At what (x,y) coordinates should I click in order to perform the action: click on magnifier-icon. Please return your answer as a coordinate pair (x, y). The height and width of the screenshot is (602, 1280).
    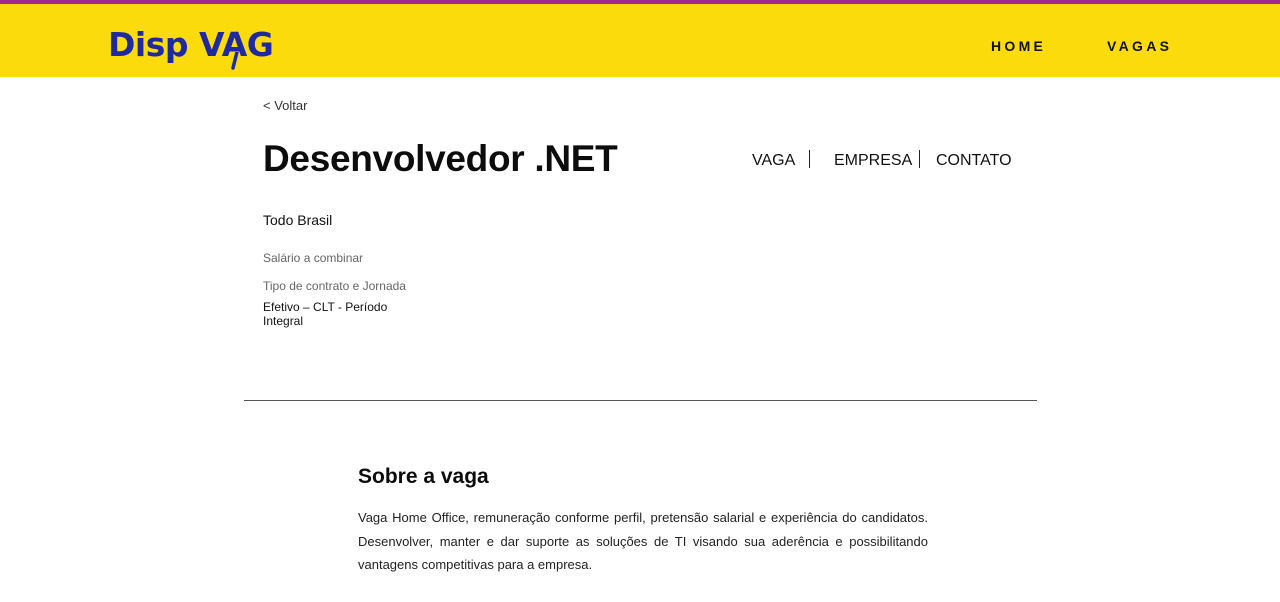
    Looking at the image, I should click on (235, 61).